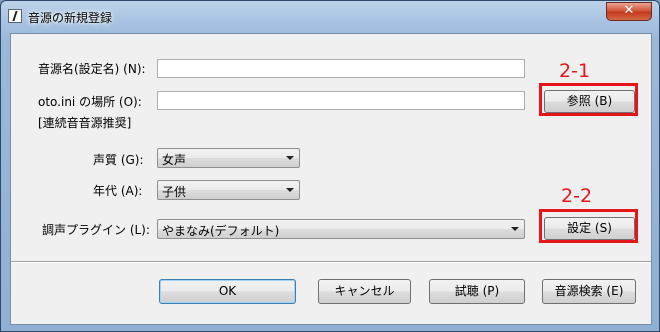 Image resolution: width=660 pixels, height=332 pixels. Describe the element at coordinates (341, 229) in the screenshot. I see `plugin-select: やまなみ(デフォルト)` at that location.